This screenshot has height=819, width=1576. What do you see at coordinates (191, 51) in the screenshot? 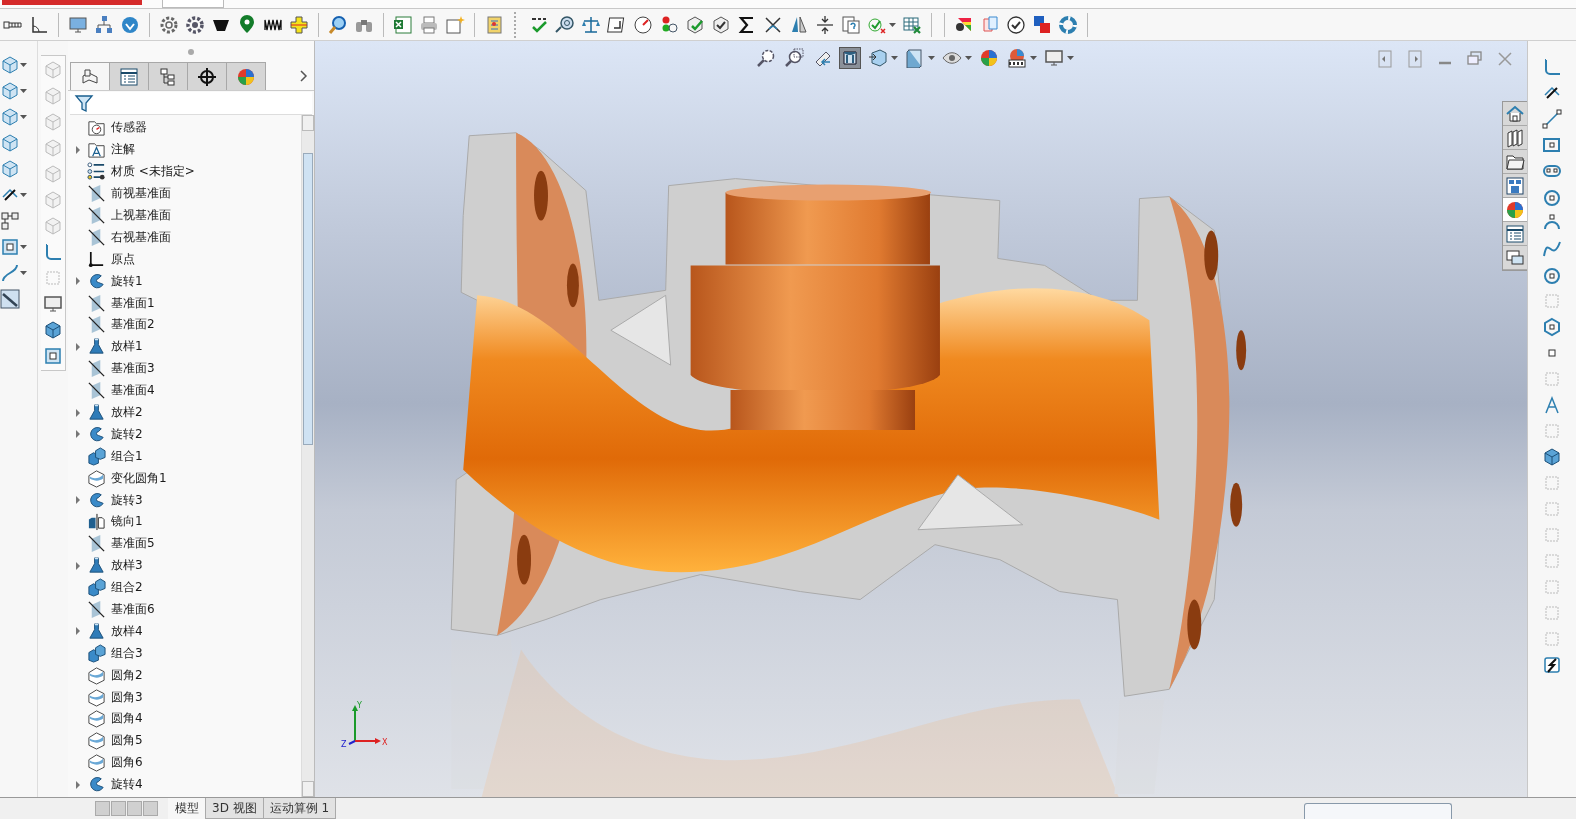
I see `panel-handle` at bounding box center [191, 51].